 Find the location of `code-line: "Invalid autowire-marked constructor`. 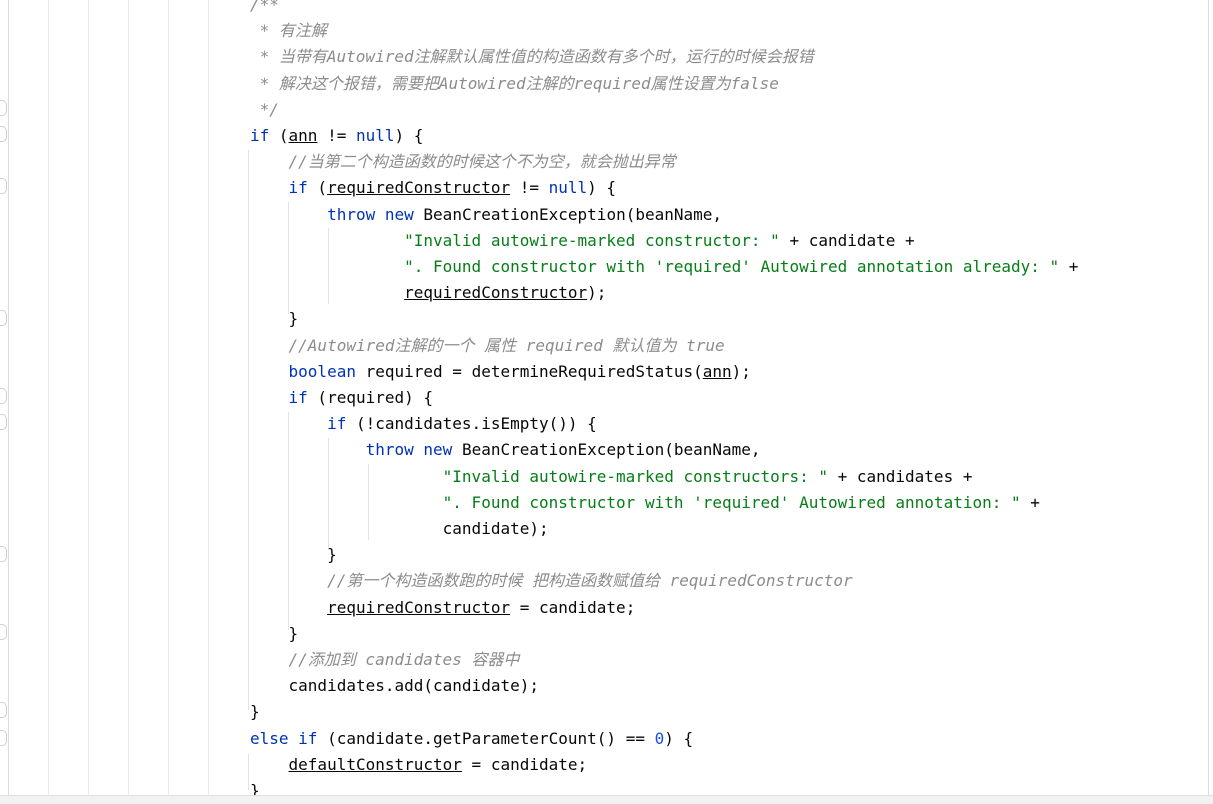

code-line: "Invalid autowire-marked constructor is located at coordinates (582, 241).